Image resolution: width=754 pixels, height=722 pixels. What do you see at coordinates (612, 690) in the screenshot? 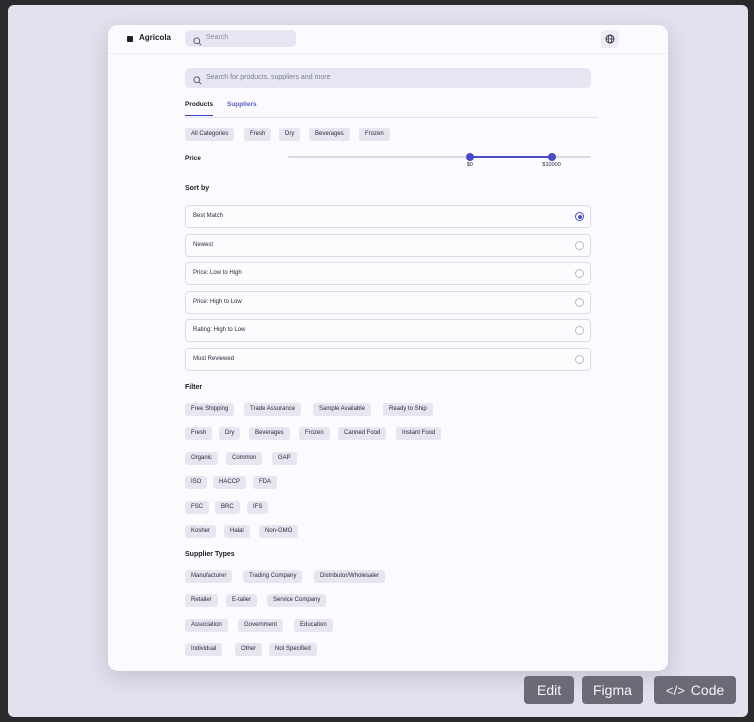
I see `figma-button: Figma` at bounding box center [612, 690].